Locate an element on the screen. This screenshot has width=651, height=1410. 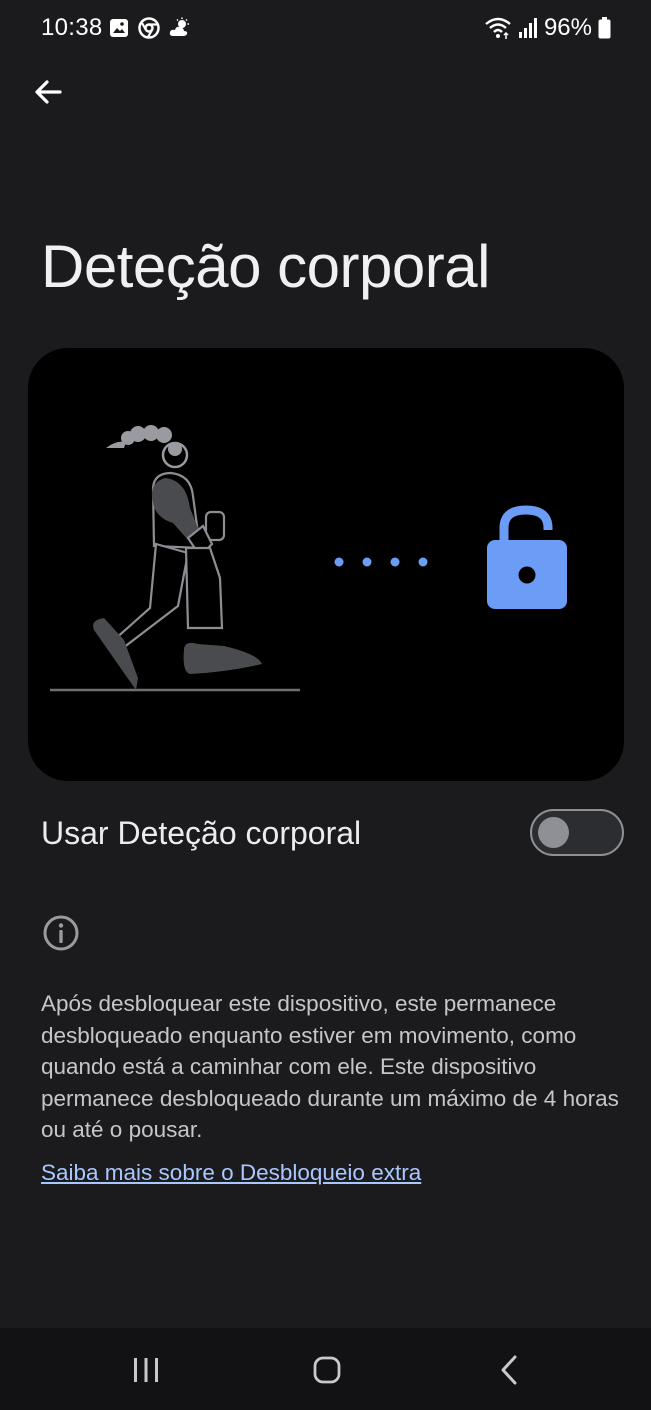
back-button is located at coordinates (48, 92).